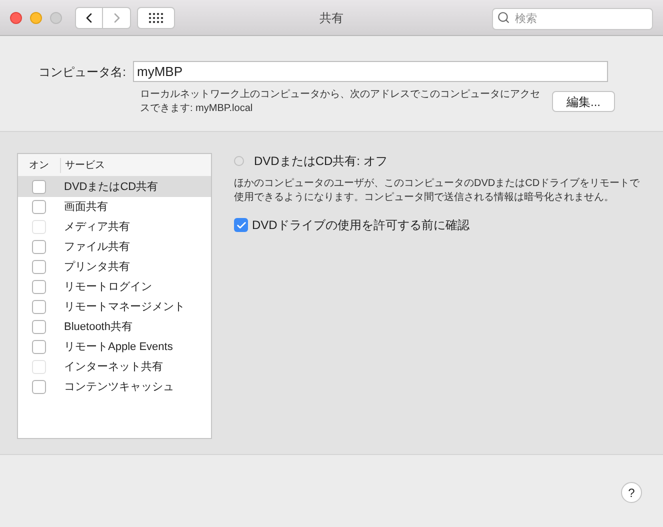  Describe the element at coordinates (572, 19) in the screenshot. I see `search-field: 検索` at that location.